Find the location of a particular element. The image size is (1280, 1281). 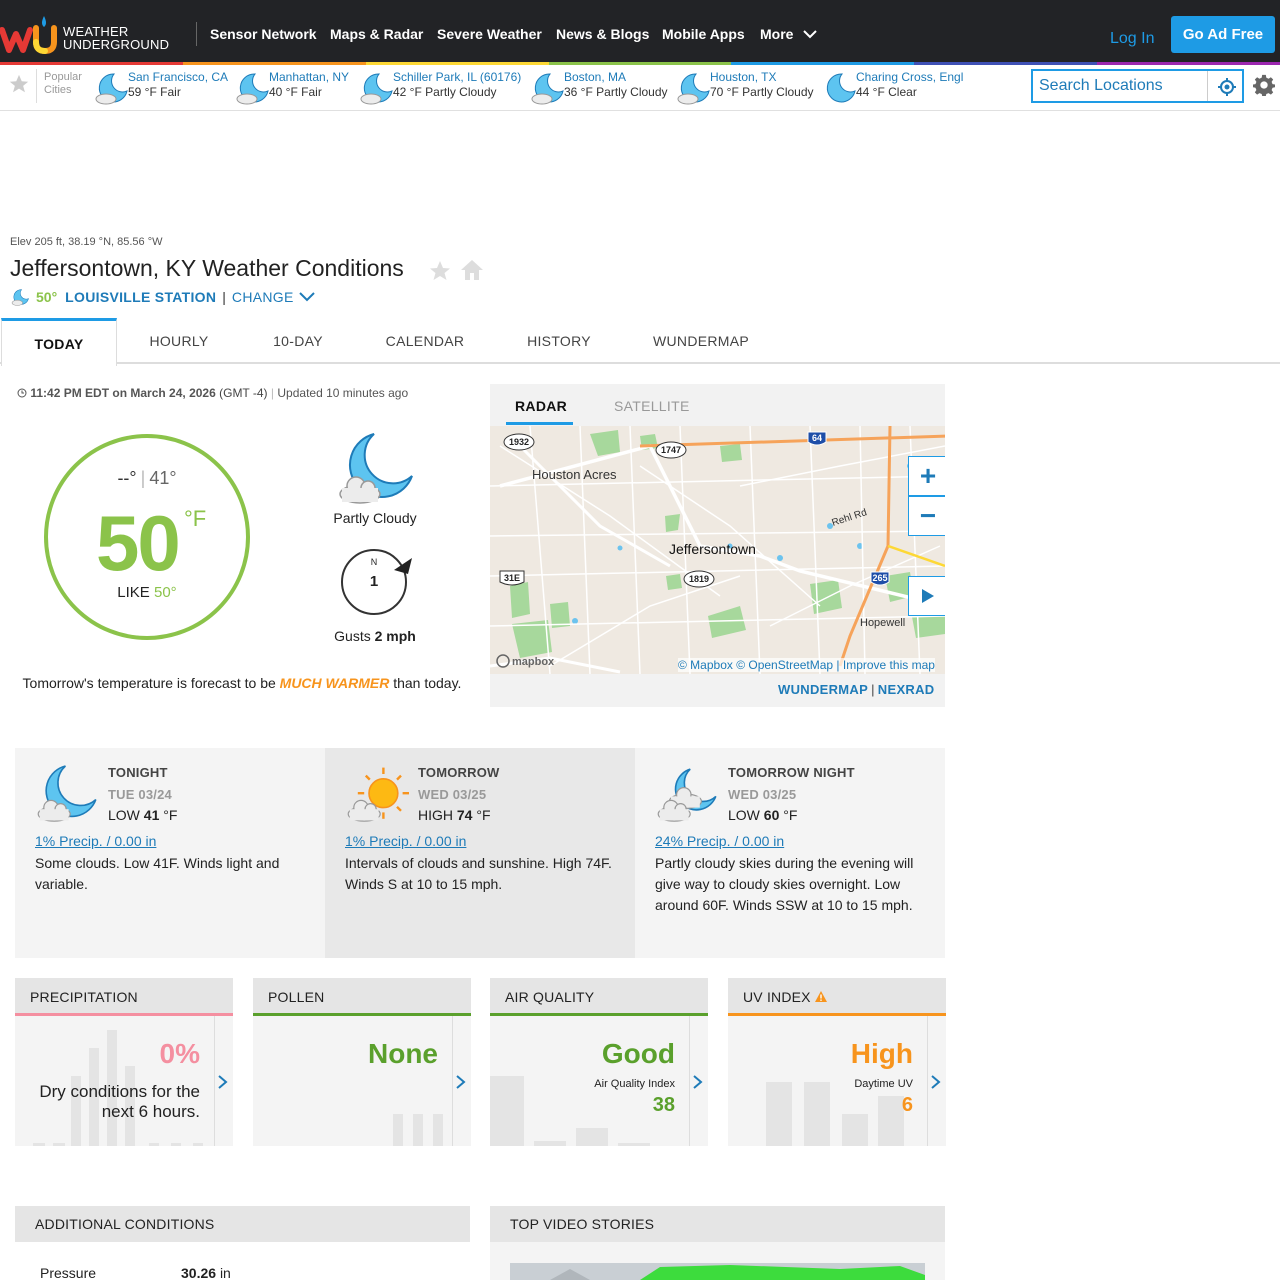

nav-sensor-network: Sensor Network is located at coordinates (263, 34).